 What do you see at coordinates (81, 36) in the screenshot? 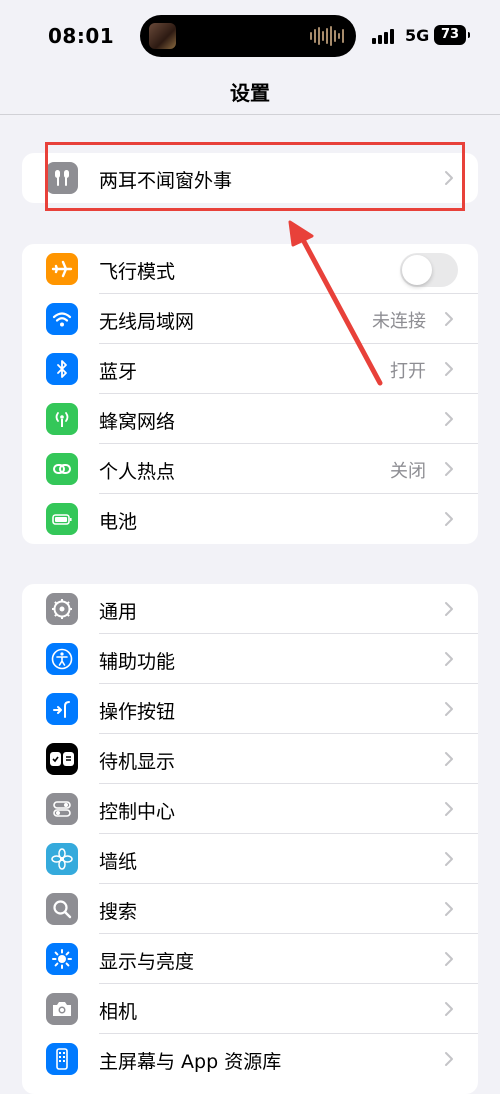
I see `status-time: 08:01` at bounding box center [81, 36].